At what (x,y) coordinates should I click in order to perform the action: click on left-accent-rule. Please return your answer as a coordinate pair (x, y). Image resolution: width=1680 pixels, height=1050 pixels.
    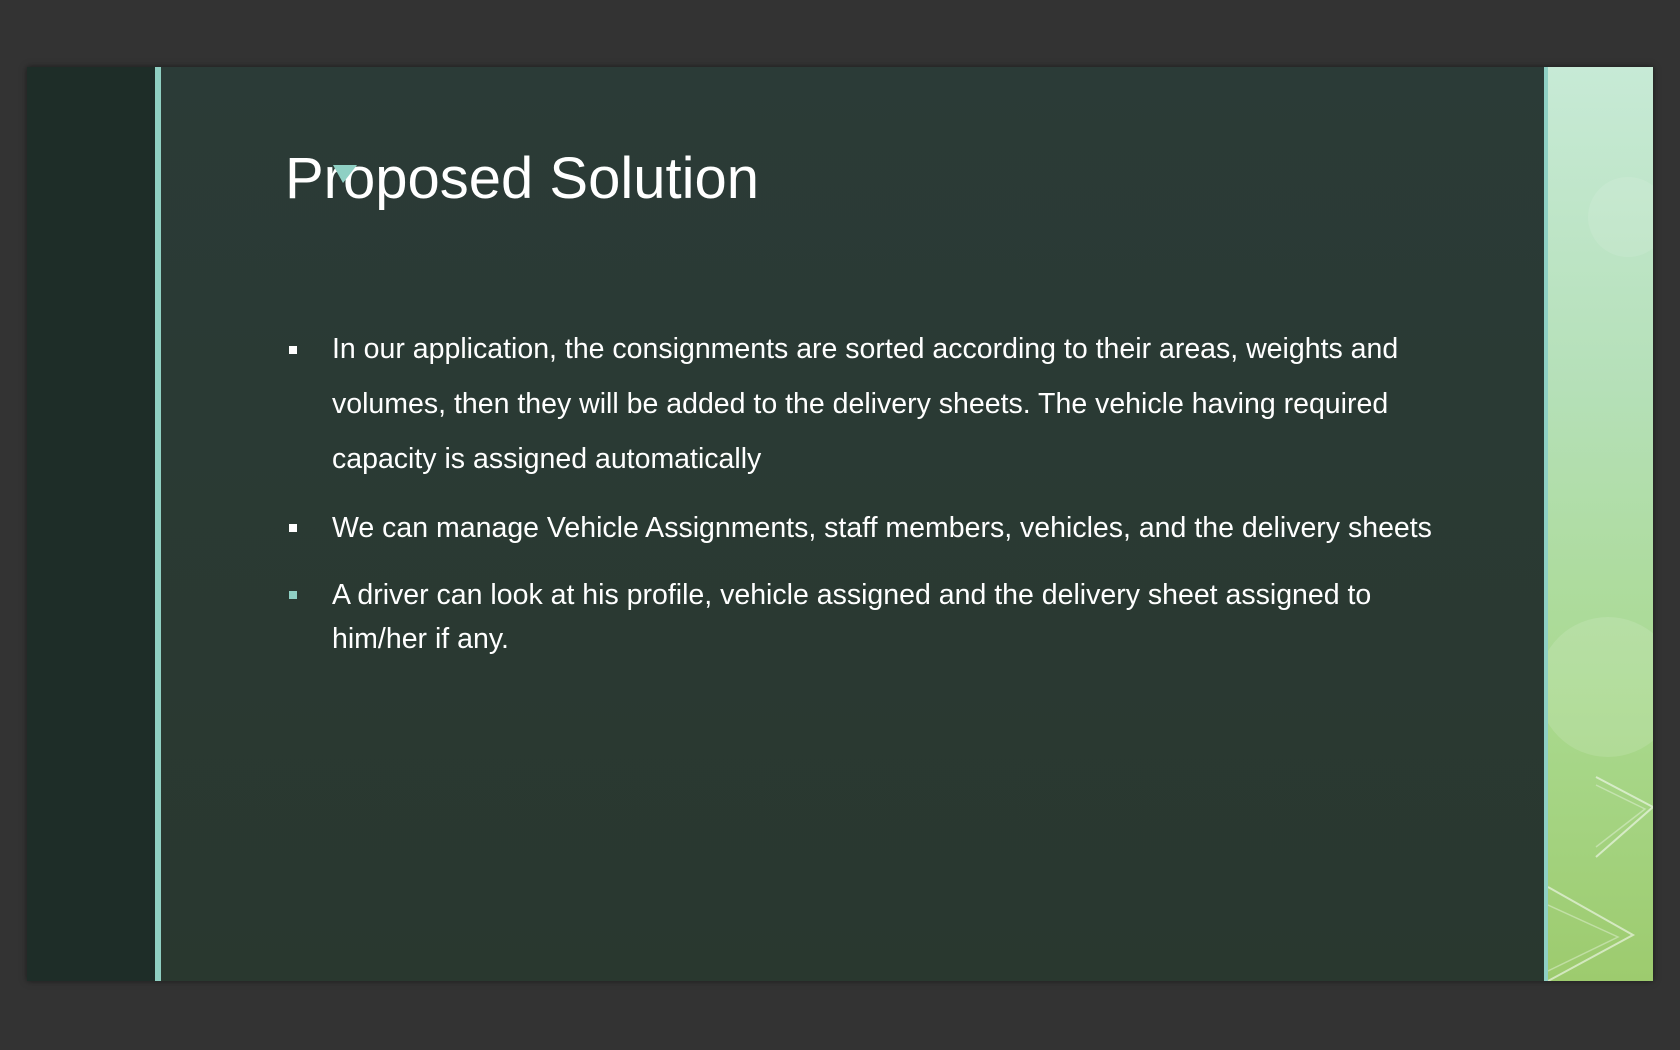
    Looking at the image, I should click on (158, 524).